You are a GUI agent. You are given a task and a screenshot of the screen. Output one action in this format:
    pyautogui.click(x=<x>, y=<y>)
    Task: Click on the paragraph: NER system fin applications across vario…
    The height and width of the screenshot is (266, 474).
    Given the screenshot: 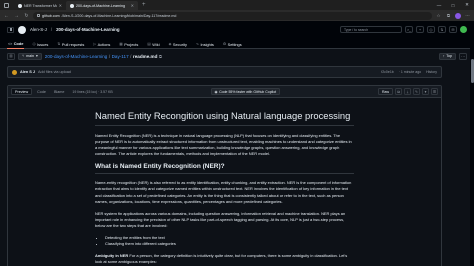 What is the action you would take?
    pyautogui.click(x=220, y=219)
    